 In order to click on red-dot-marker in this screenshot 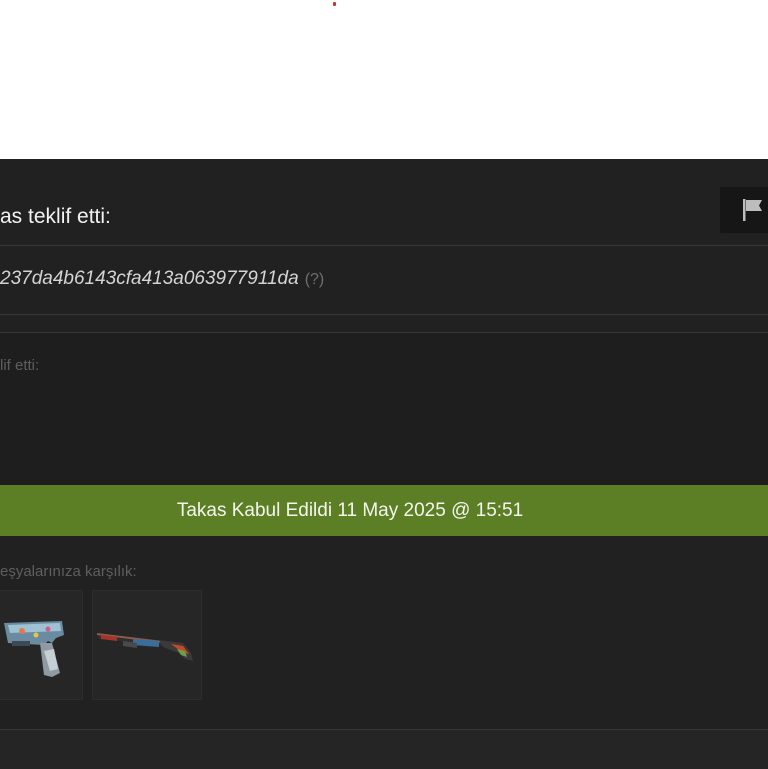, I will do `click(334, 4)`.